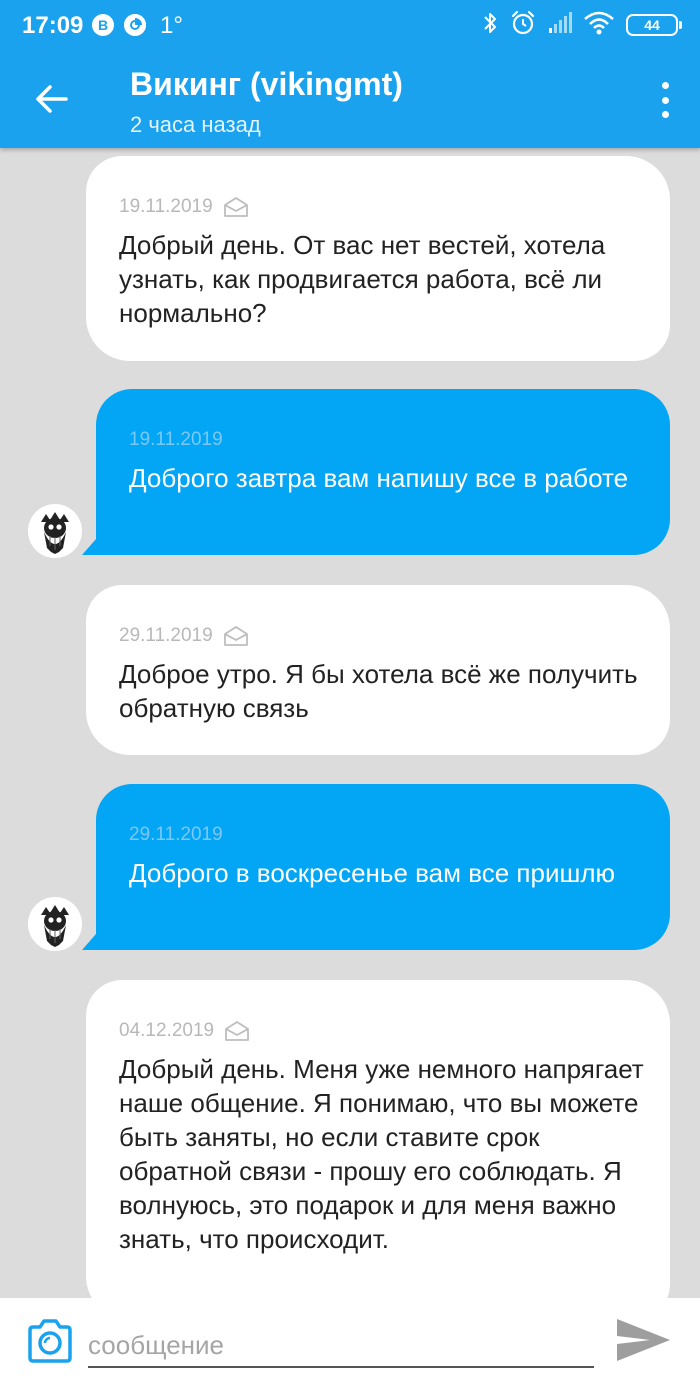 The width and height of the screenshot is (700, 1400). I want to click on arrow-left-icon, so click(52, 99).